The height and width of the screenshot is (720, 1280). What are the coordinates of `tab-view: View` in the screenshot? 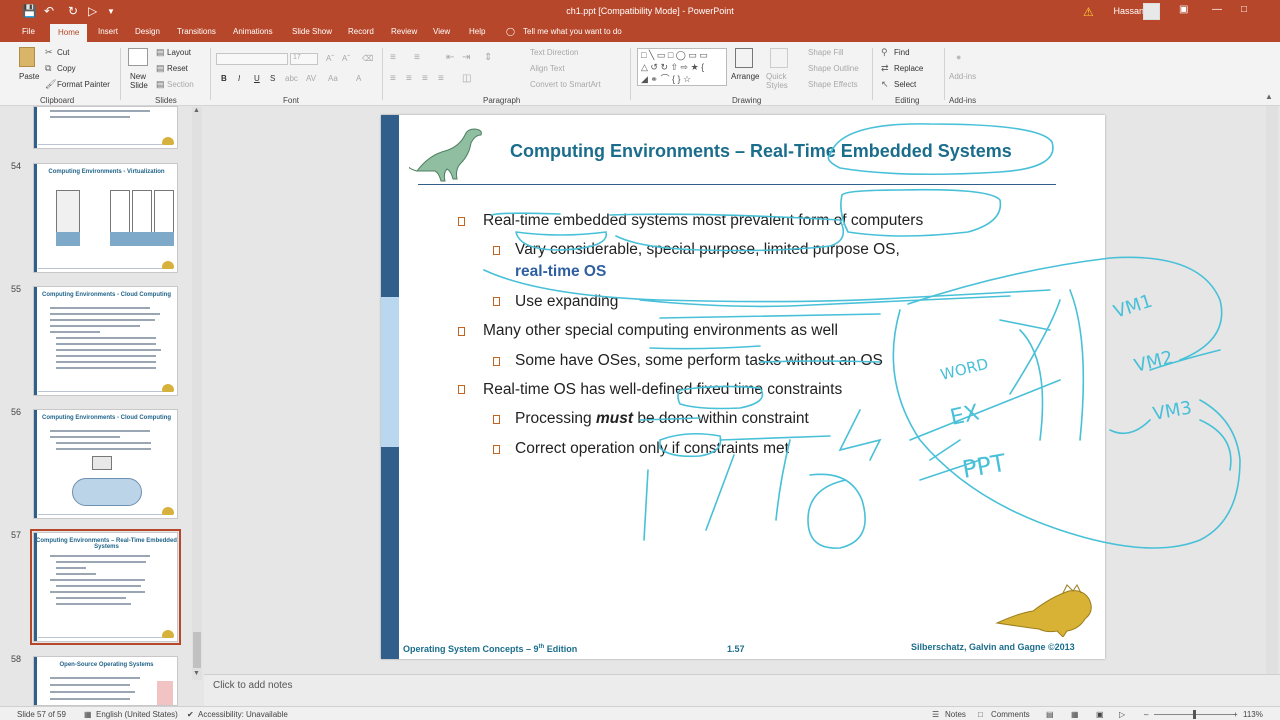 It's located at (441, 31).